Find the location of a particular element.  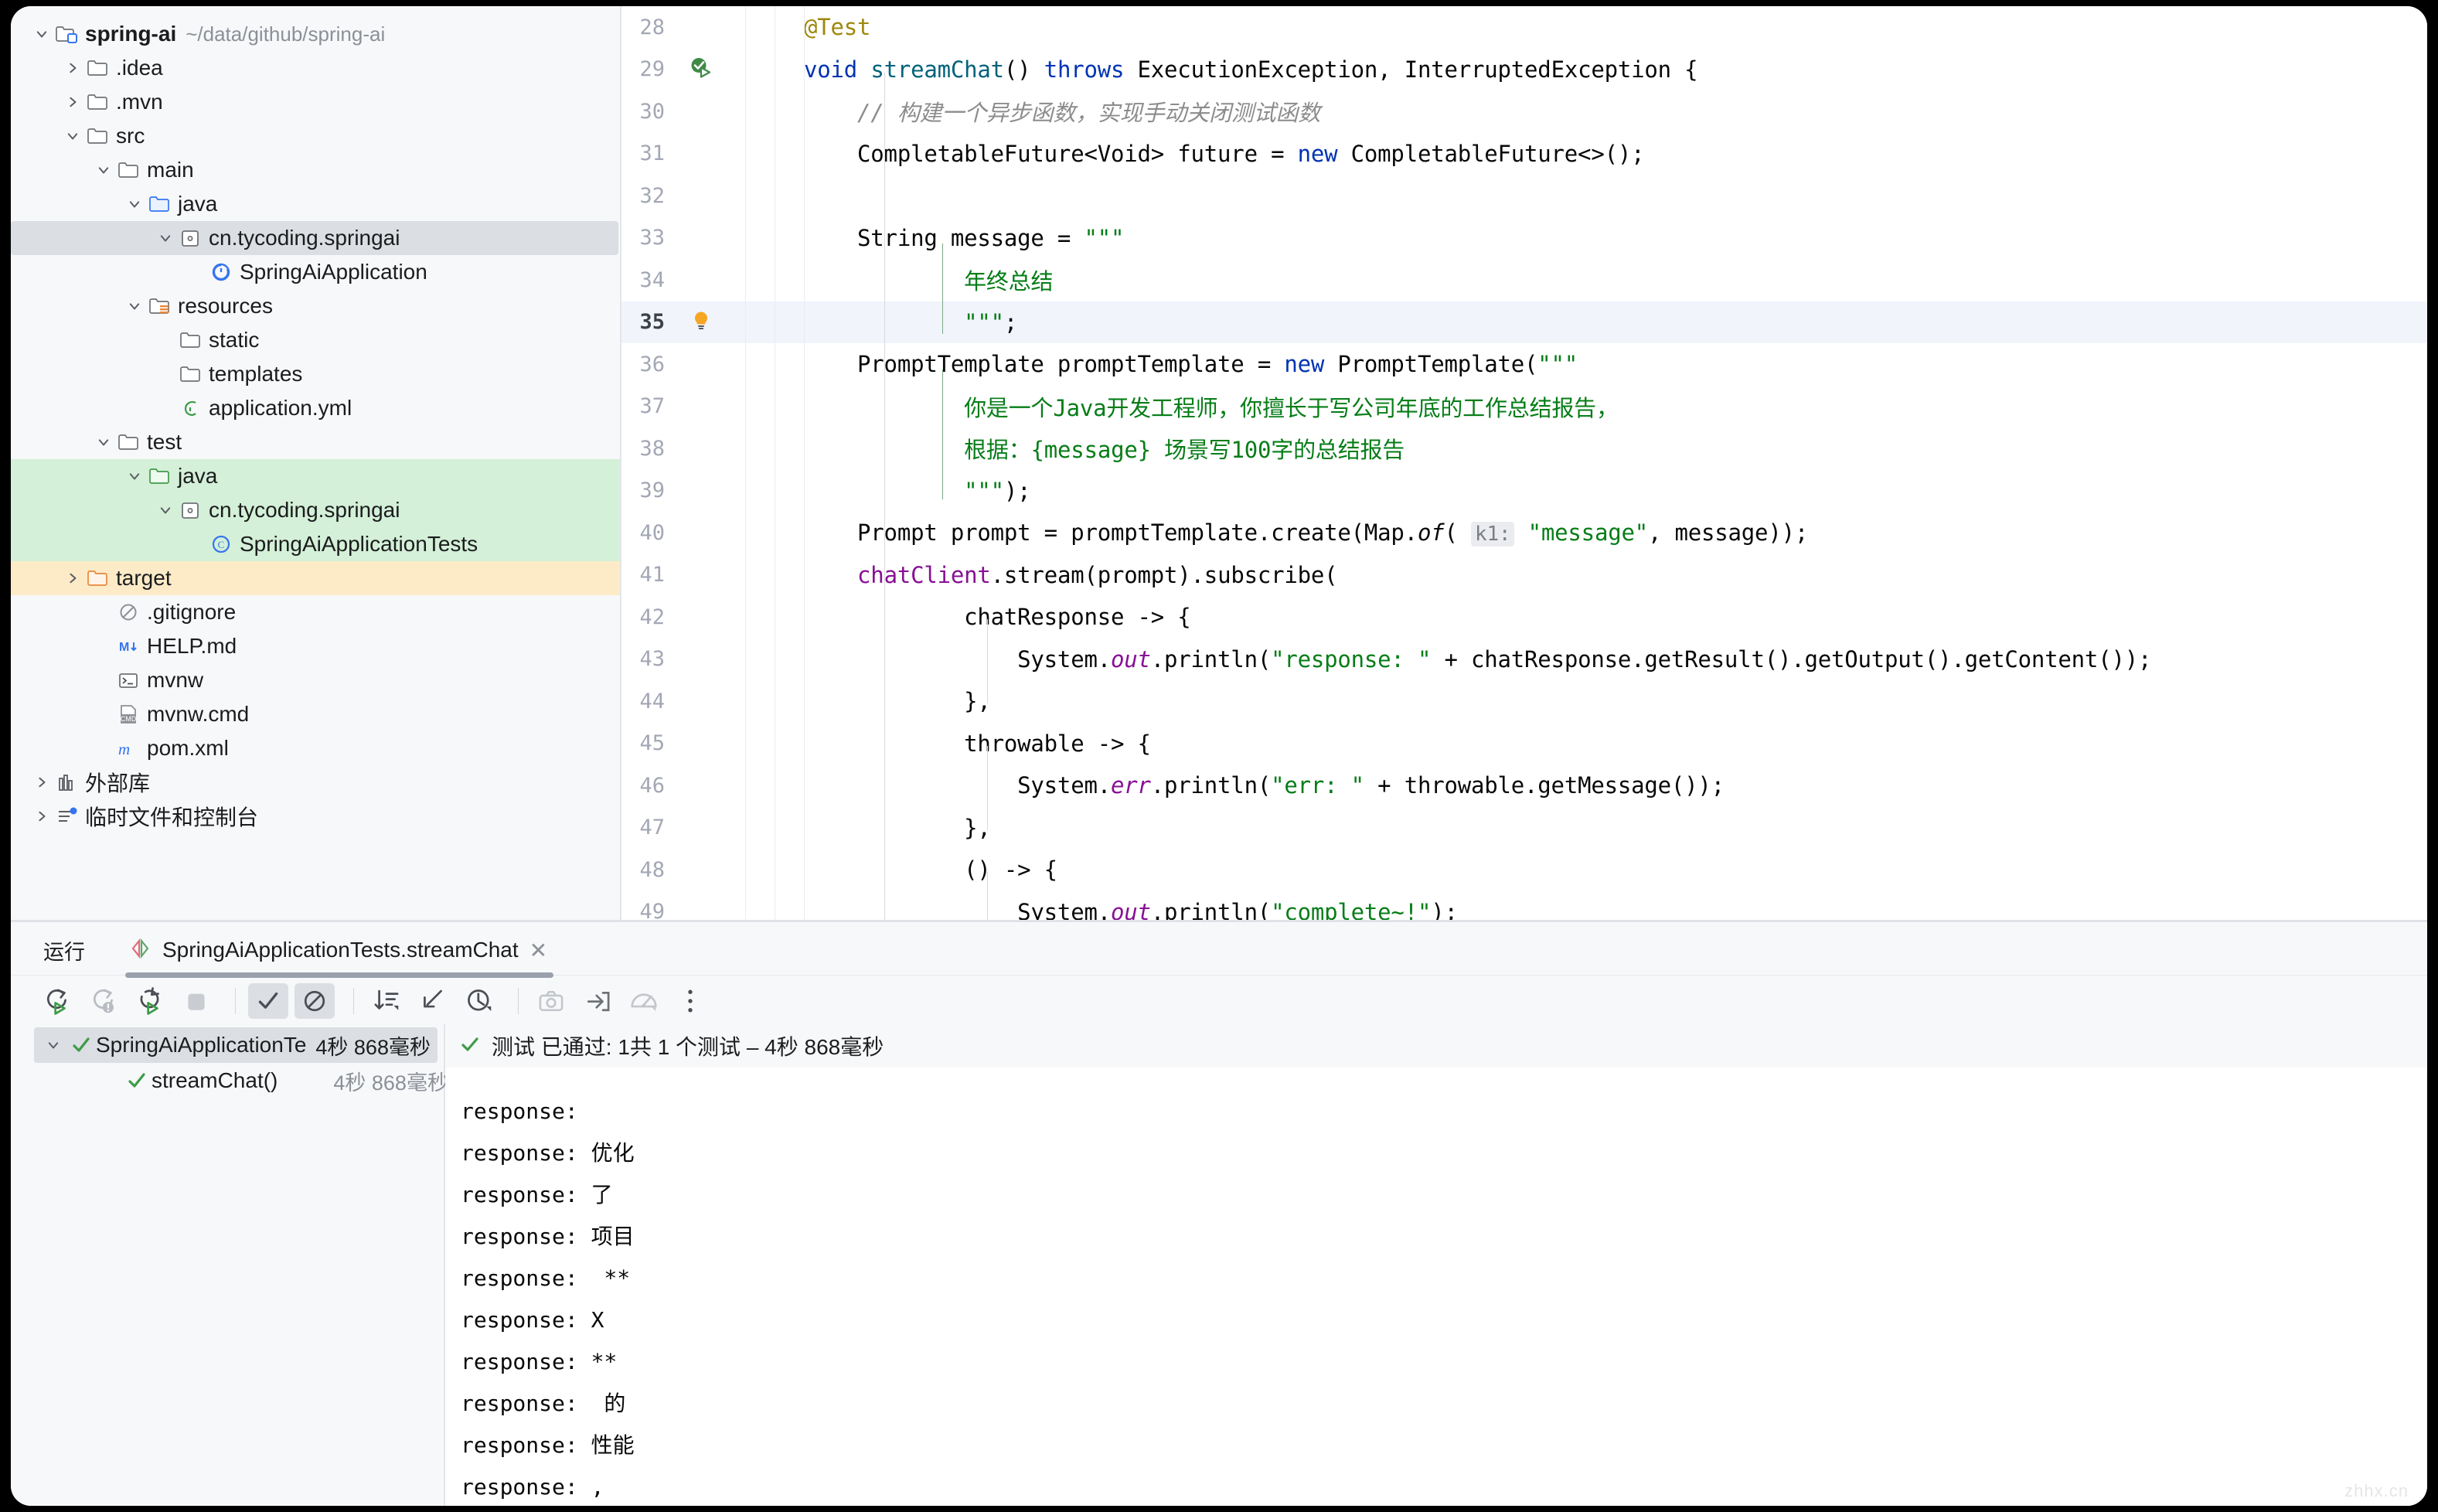

code-line: 35 """; is located at coordinates (1524, 322).